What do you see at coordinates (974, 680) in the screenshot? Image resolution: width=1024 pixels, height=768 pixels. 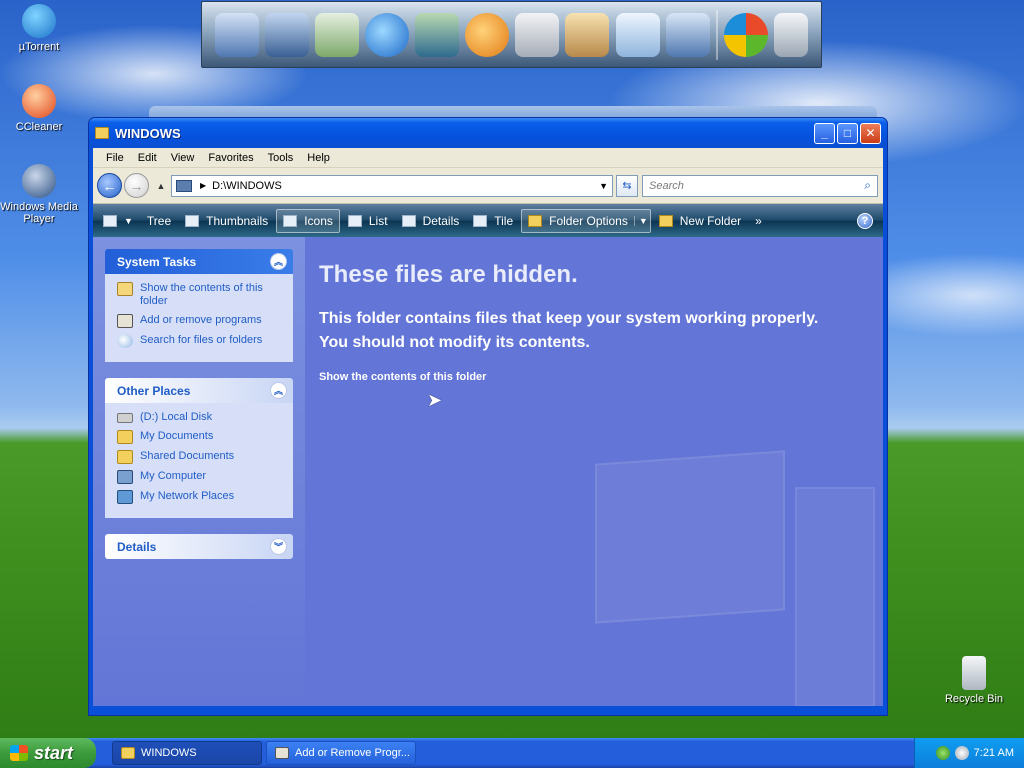 I see `desktop-icon-recycle-bin: Recycle Bin` at bounding box center [974, 680].